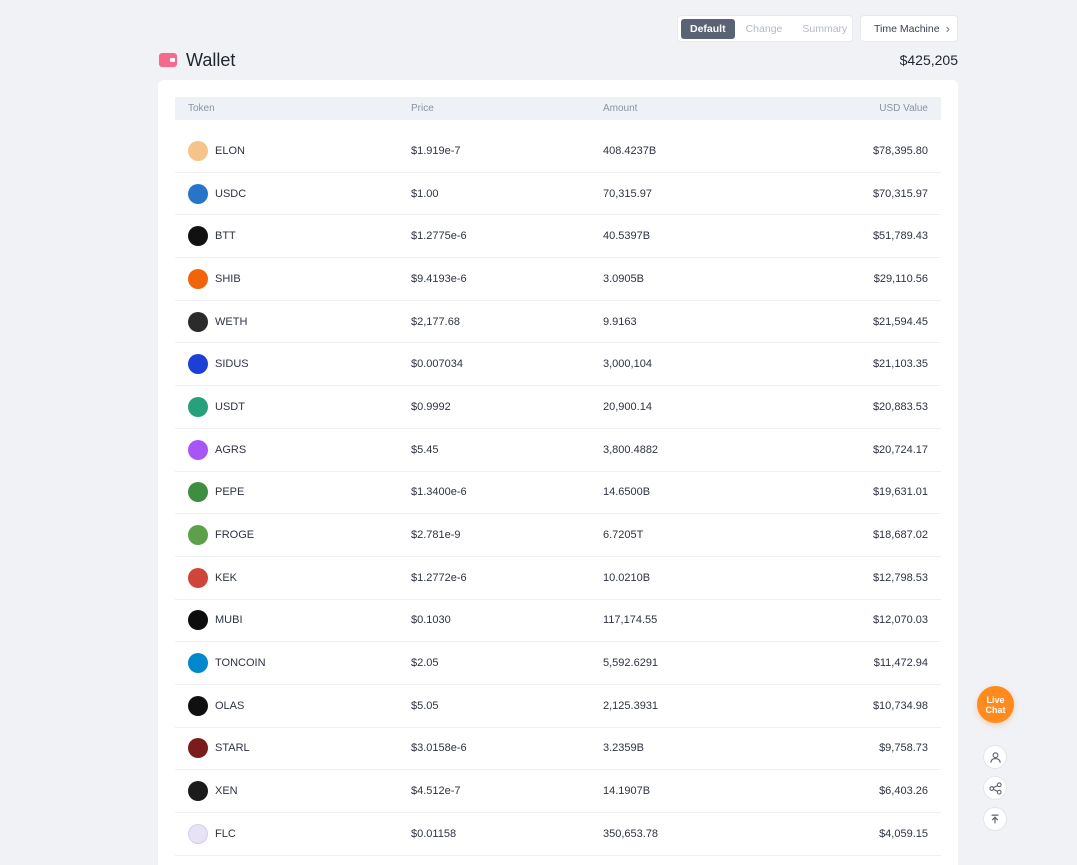 This screenshot has height=865, width=1077. Describe the element at coordinates (558, 237) in the screenshot. I see `table-row: BTT $1.2775e-6 40.5397B $51,789.43` at that location.